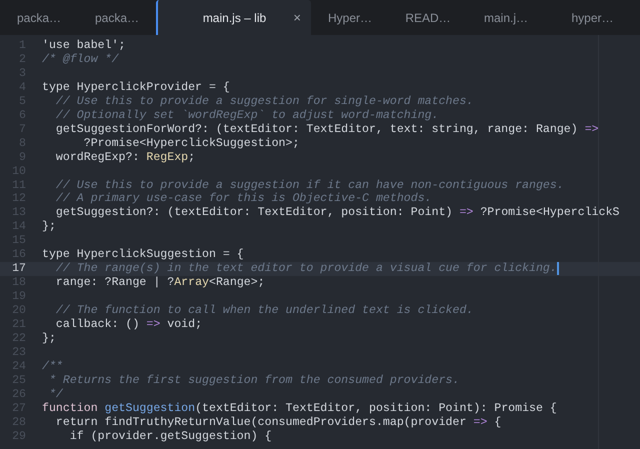 The image size is (640, 449). Describe the element at coordinates (84, 46) in the screenshot. I see `code-line: 'use babel';` at that location.